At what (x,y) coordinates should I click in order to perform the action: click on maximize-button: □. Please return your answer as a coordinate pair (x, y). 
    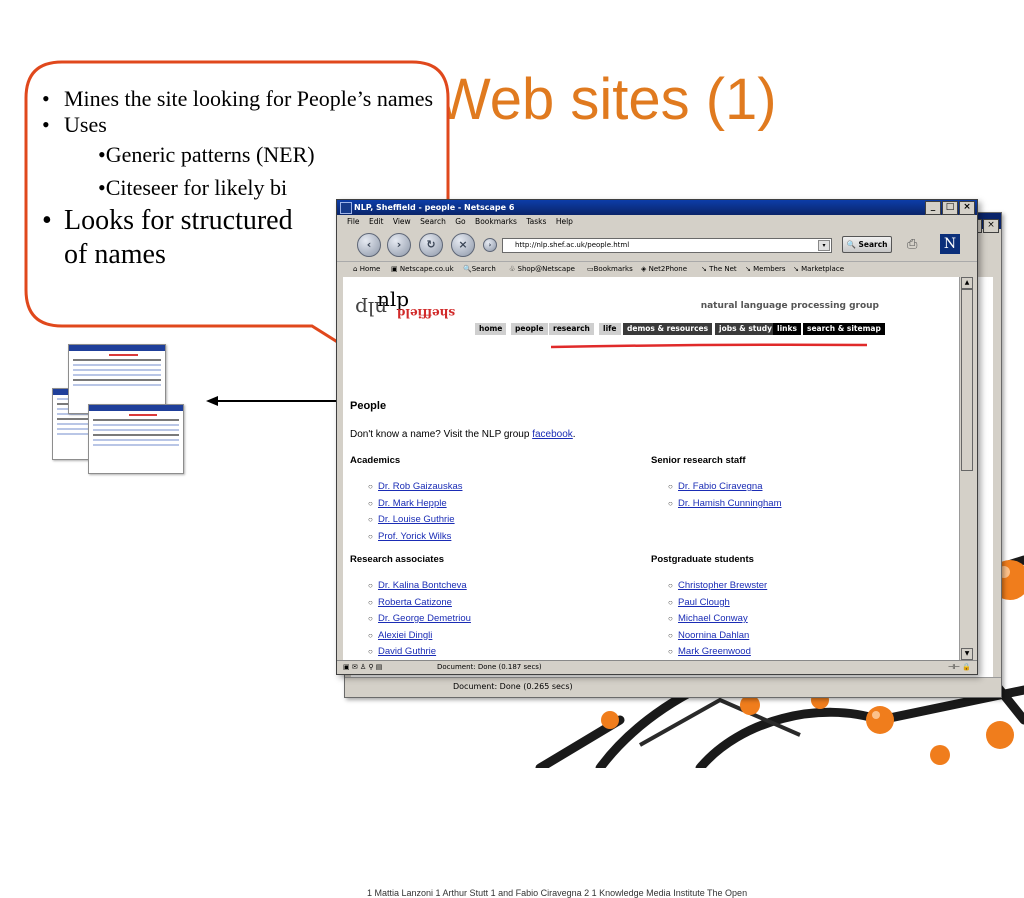
    Looking at the image, I should click on (950, 208).